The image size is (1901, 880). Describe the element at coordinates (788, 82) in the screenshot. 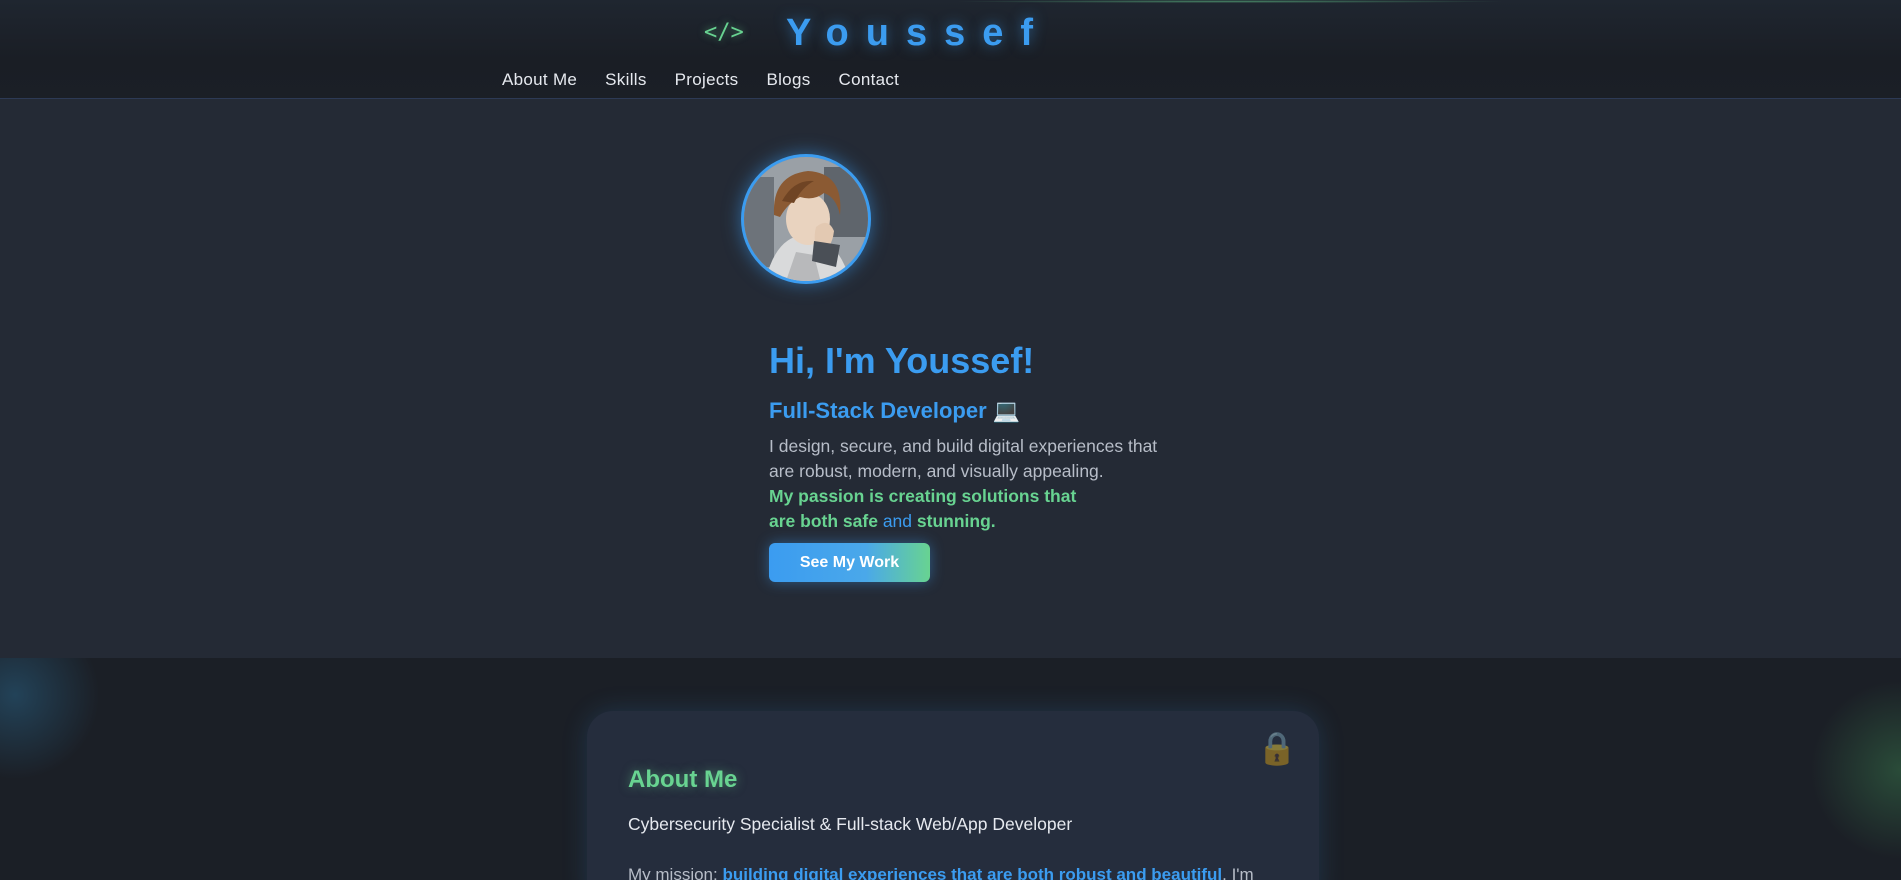

I see `nav-link-blogs: Blogs` at that location.